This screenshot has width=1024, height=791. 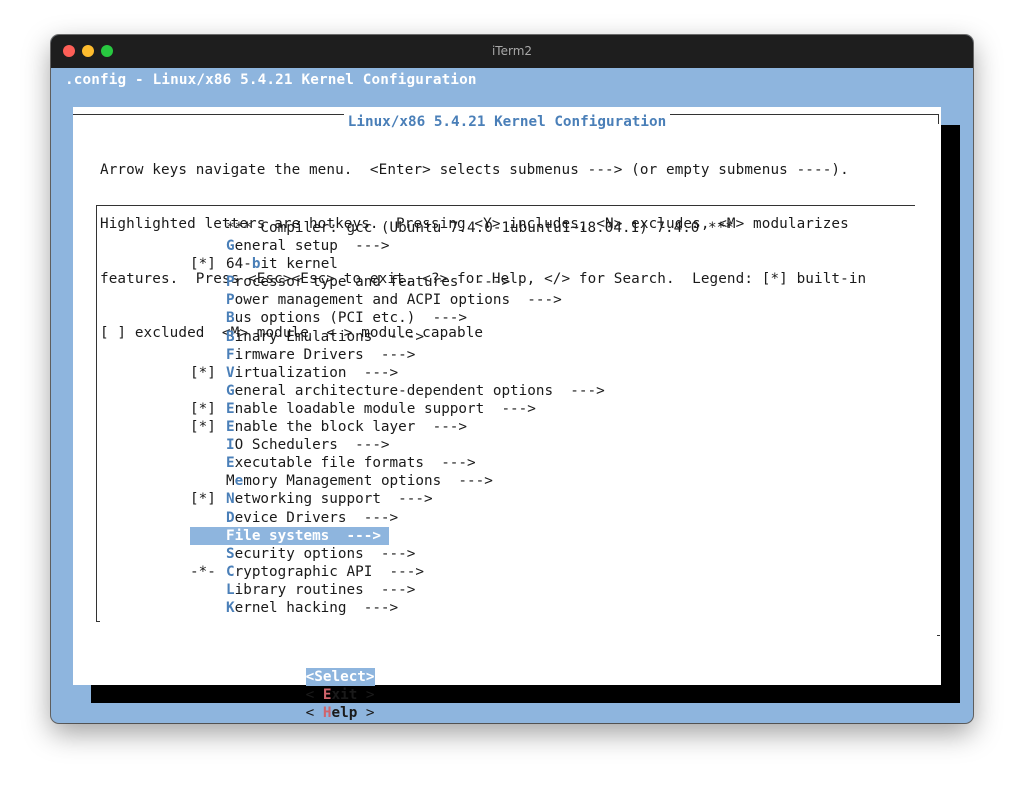 What do you see at coordinates (462, 355) in the screenshot?
I see `menu-item: Firmware Drivers --->` at bounding box center [462, 355].